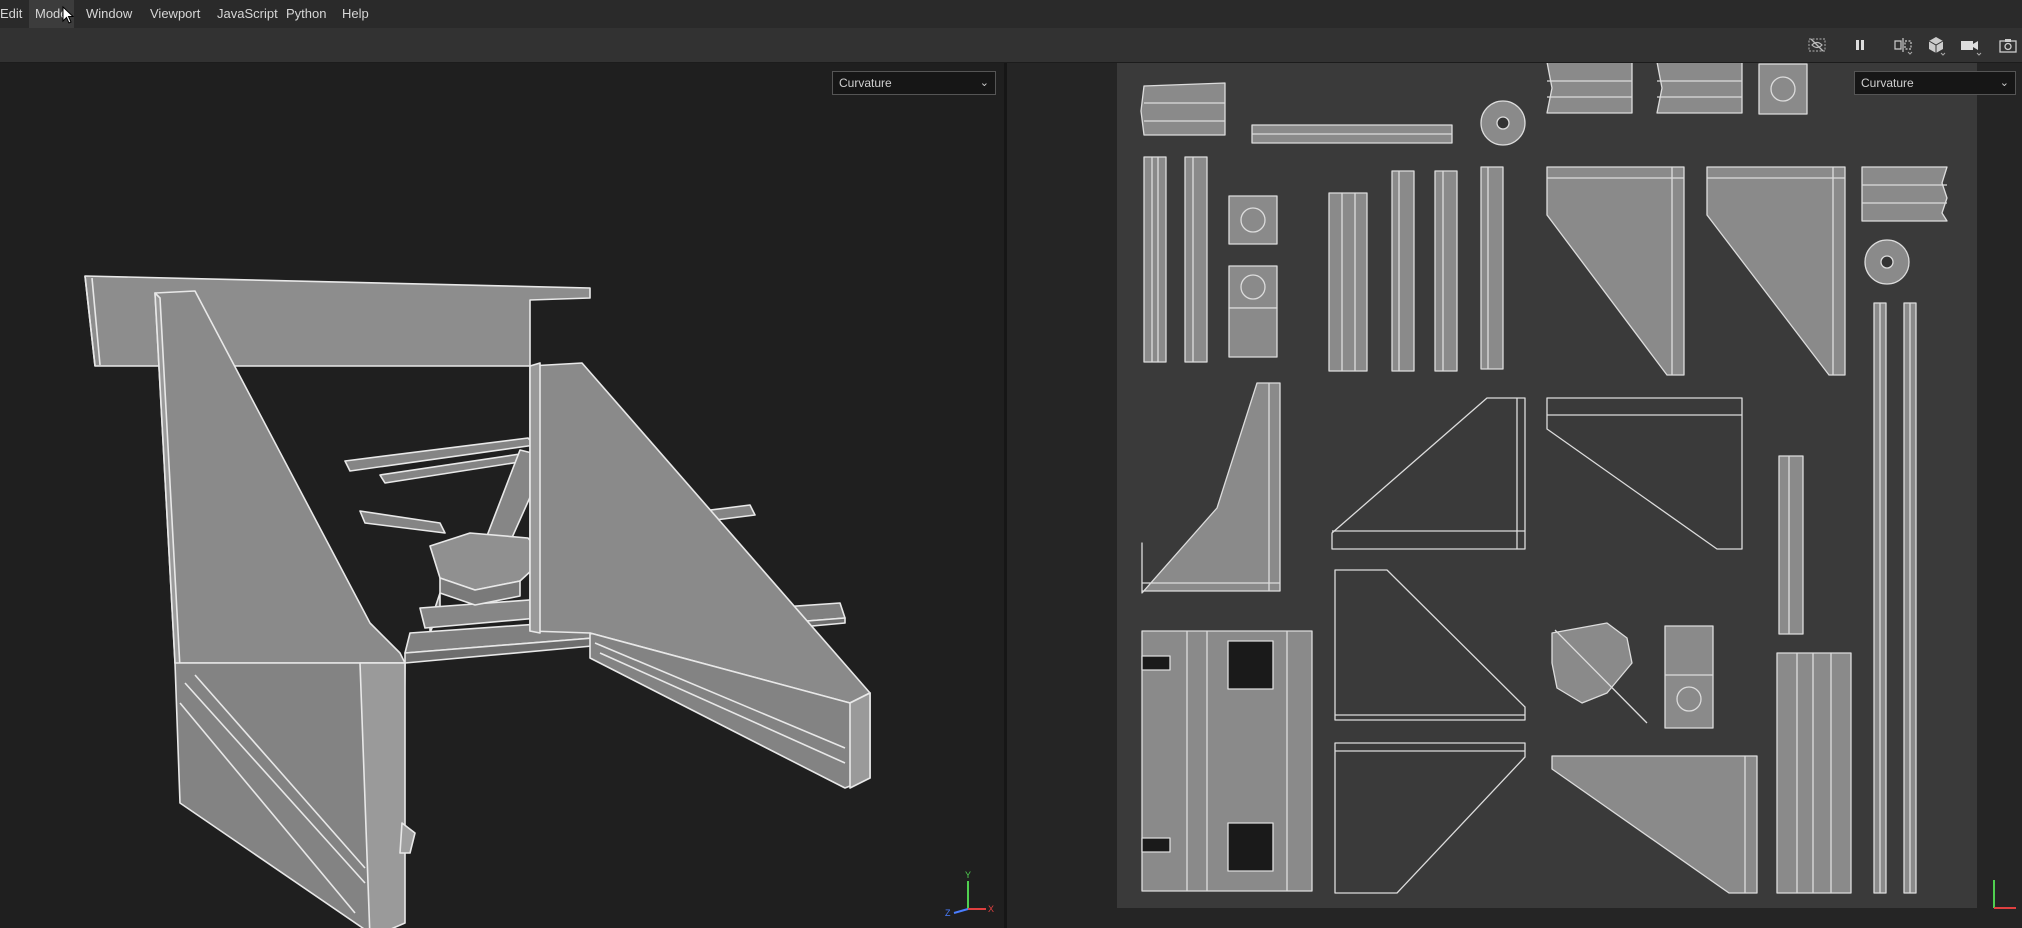  What do you see at coordinates (407, 838) in the screenshot?
I see `mesh-bolt` at bounding box center [407, 838].